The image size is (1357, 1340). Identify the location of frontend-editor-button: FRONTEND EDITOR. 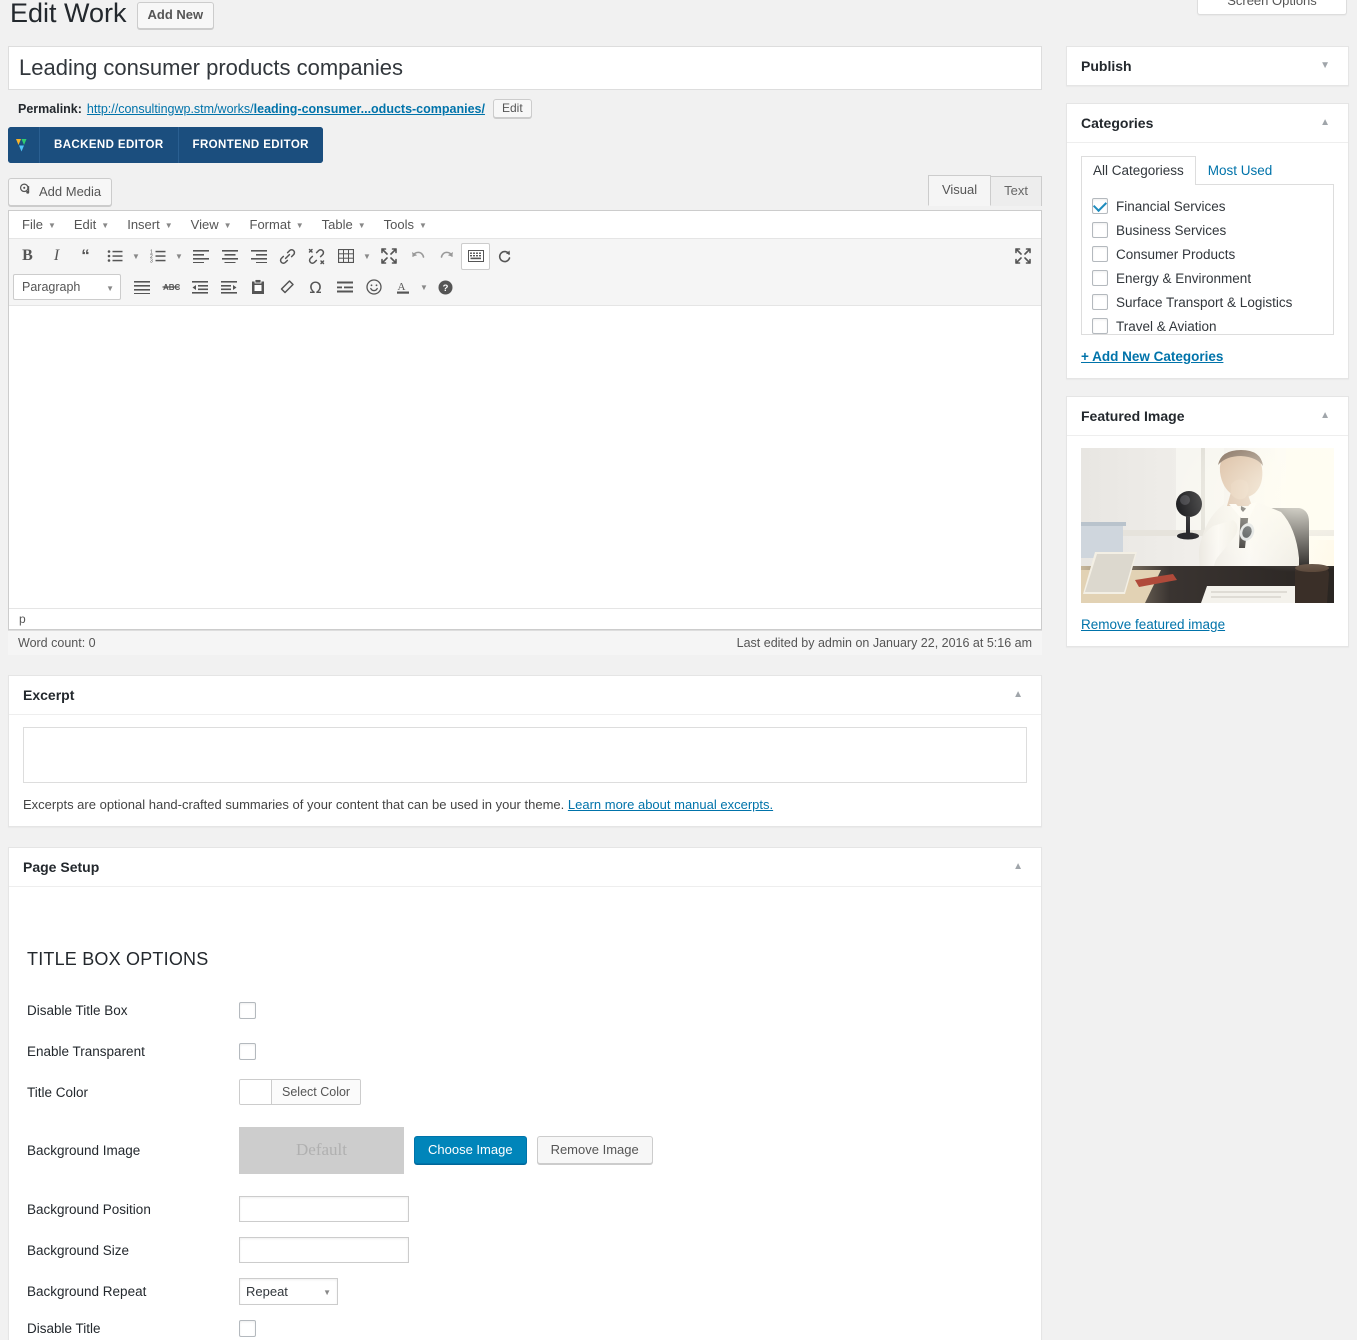
(250, 145).